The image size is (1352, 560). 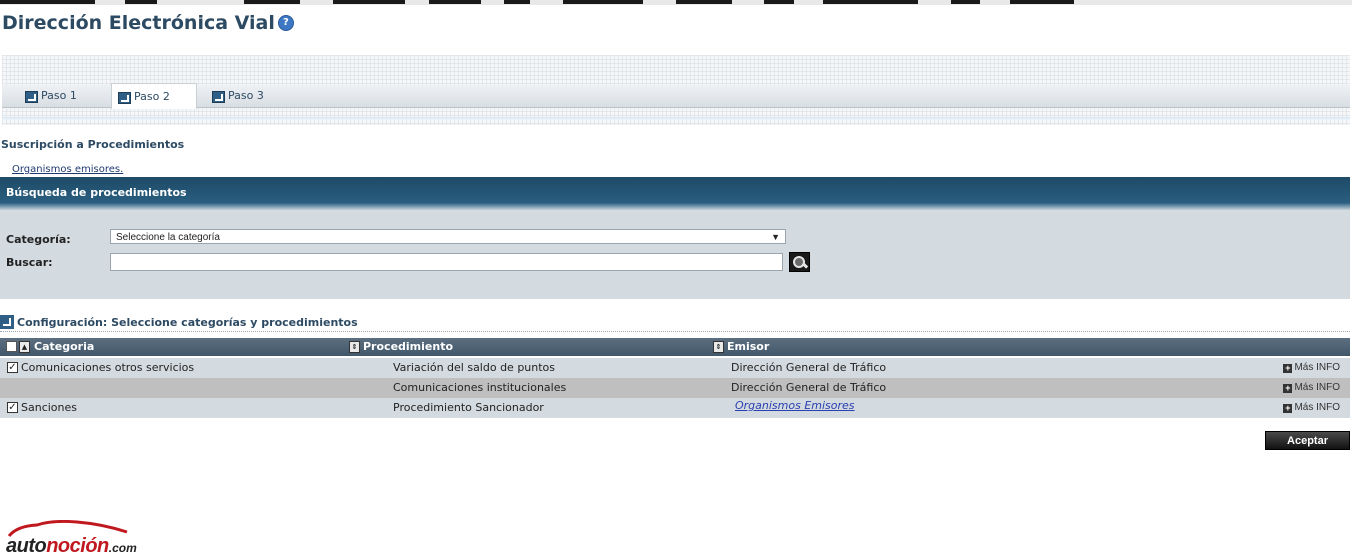 What do you see at coordinates (168, 237) in the screenshot?
I see `category-select-value: Seleccione la categoría` at bounding box center [168, 237].